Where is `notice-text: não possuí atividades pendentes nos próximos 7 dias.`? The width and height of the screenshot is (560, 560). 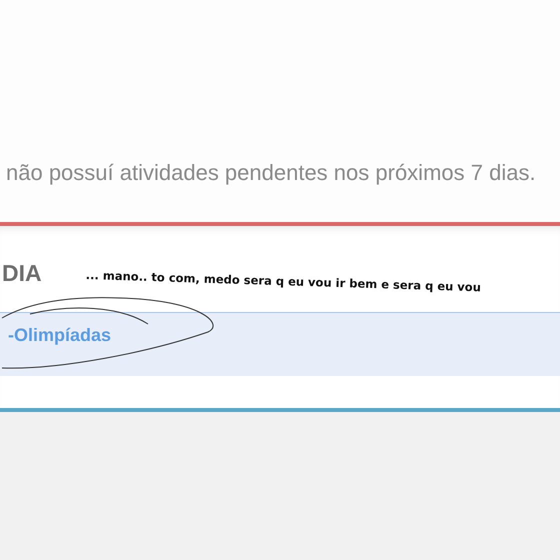 notice-text: não possuí atividades pendentes nos próximos 7 dias. is located at coordinates (271, 173).